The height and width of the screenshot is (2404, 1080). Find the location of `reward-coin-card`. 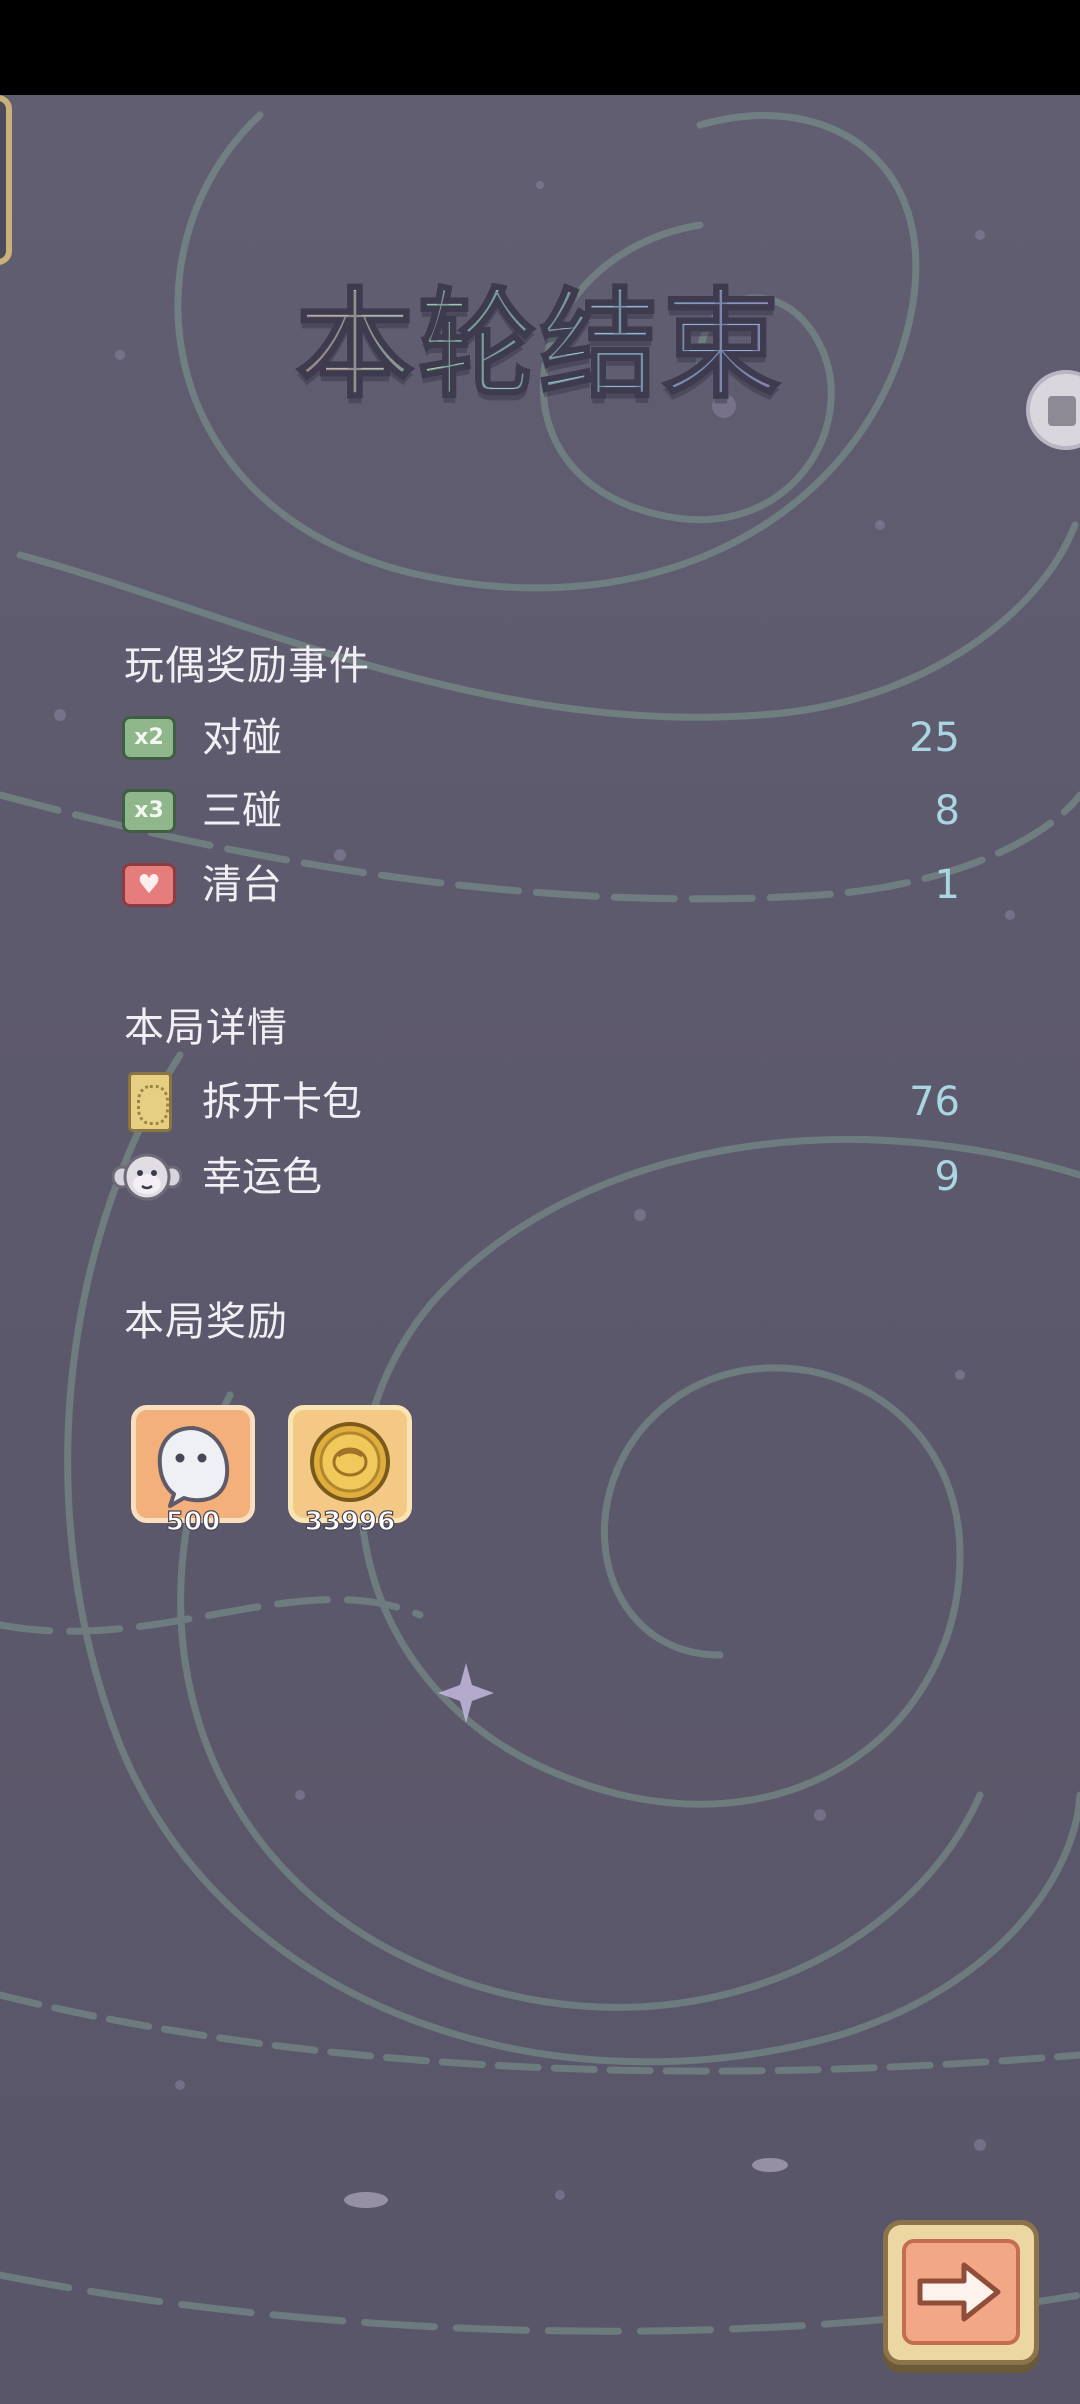

reward-coin-card is located at coordinates (350, 1464).